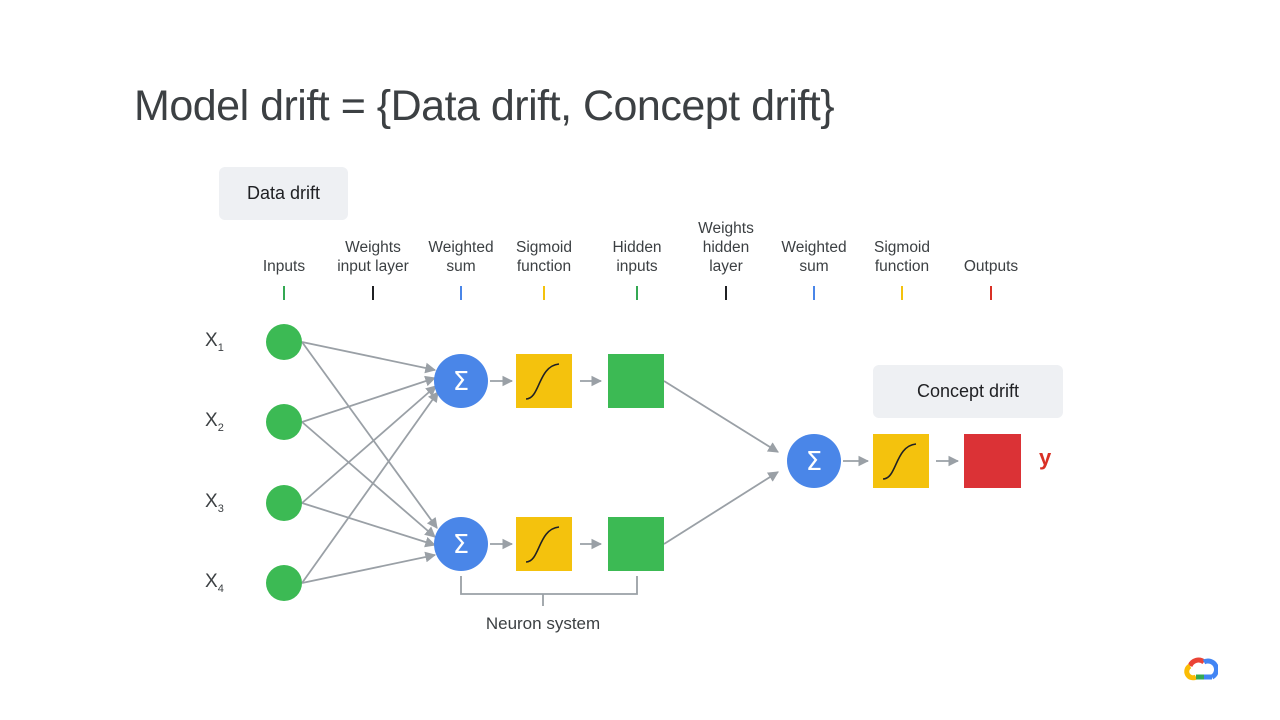 This screenshot has height=720, width=1280. I want to click on neuron-system-bracket, so click(549, 591).